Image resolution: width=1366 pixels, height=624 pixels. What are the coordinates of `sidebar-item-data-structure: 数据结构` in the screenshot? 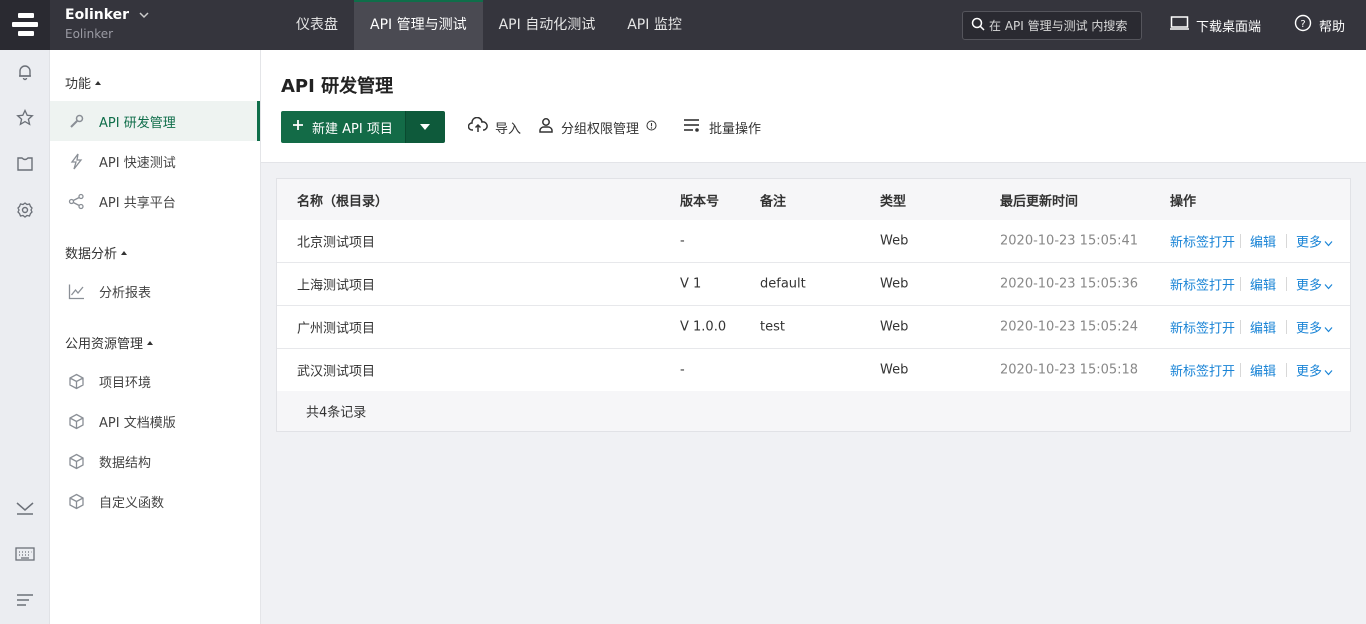 It's located at (155, 461).